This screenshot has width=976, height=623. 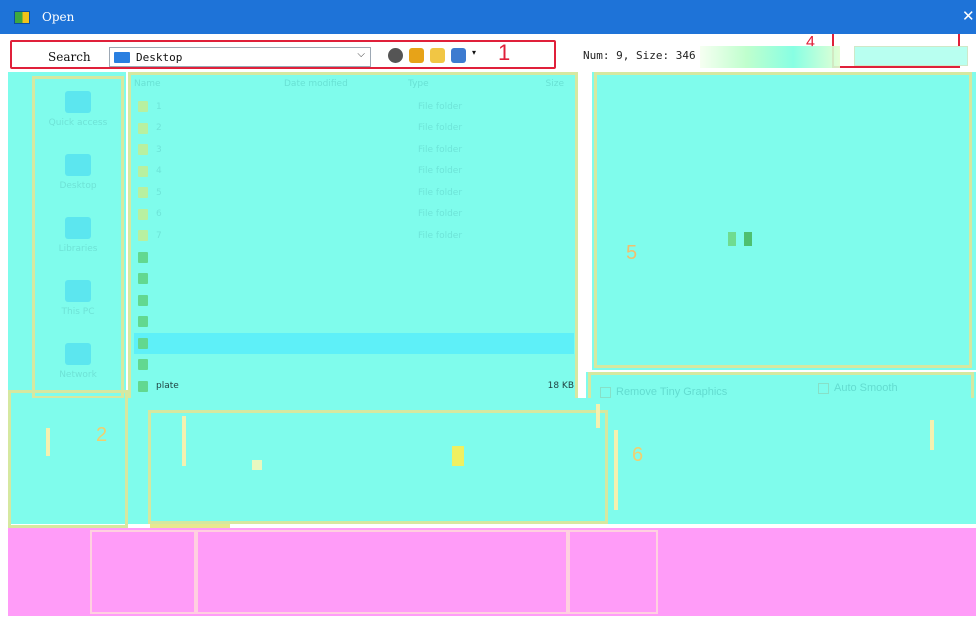 What do you see at coordinates (159, 214) in the screenshot?
I see `file-name: 6` at bounding box center [159, 214].